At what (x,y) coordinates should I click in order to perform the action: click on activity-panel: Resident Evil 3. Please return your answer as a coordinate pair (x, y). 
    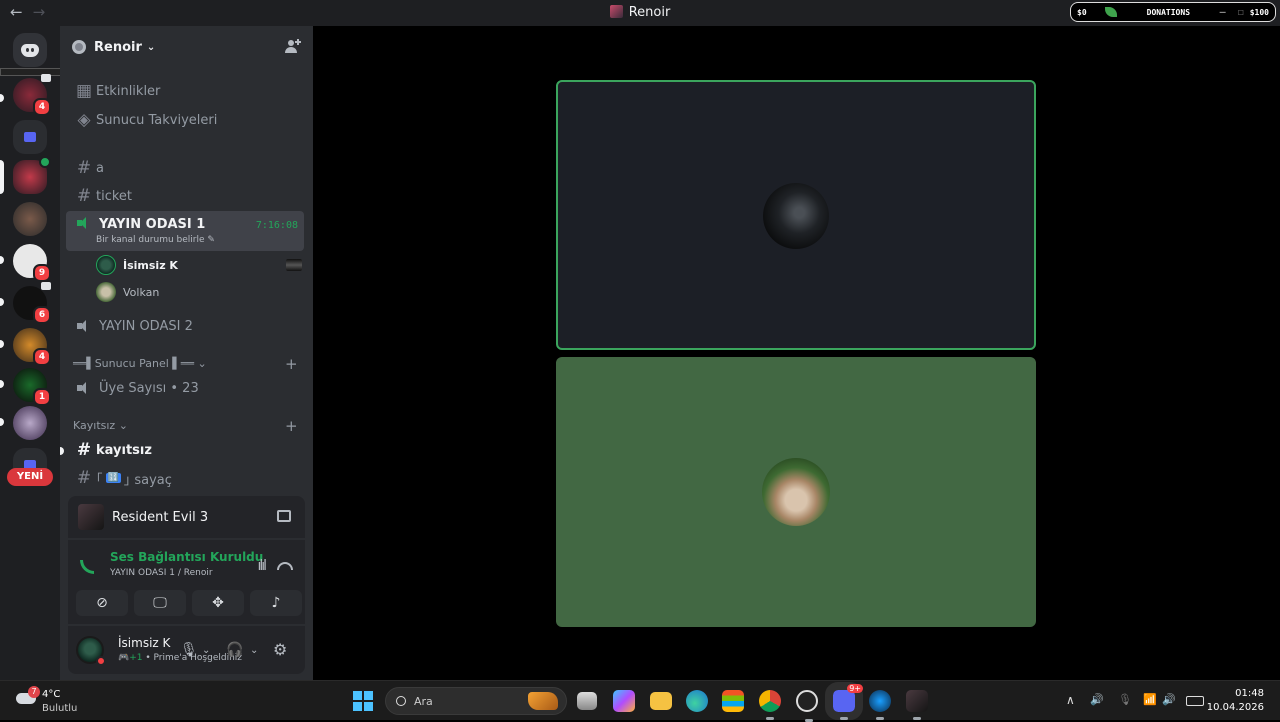
    Looking at the image, I should click on (186, 517).